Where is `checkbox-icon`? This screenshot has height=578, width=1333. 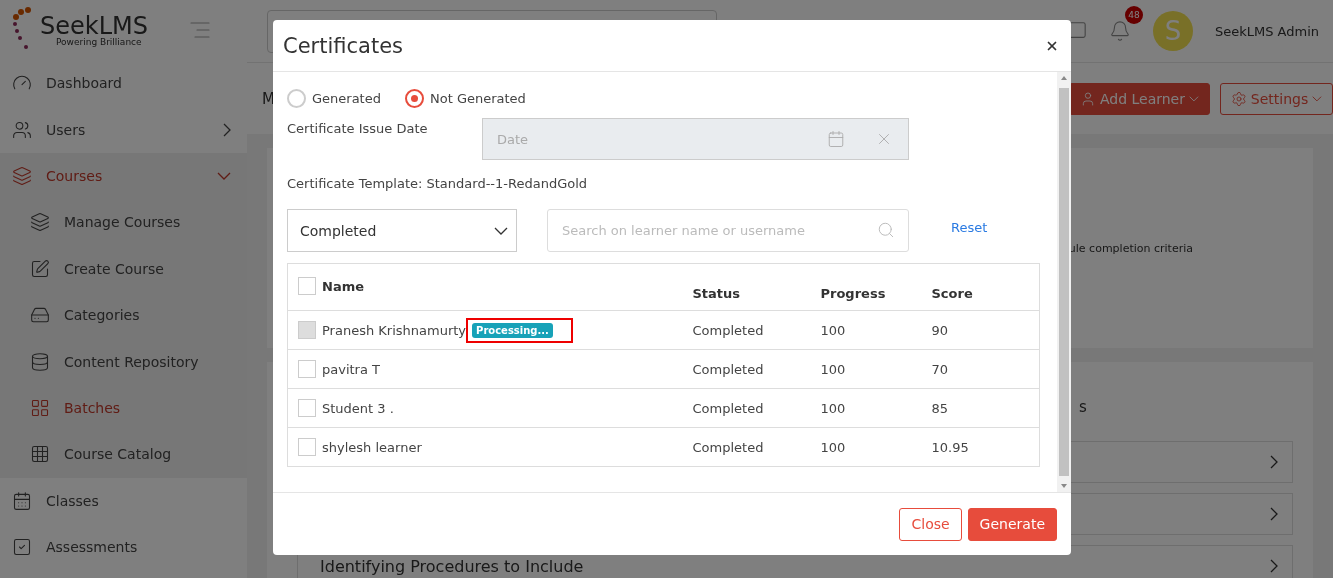
checkbox-icon is located at coordinates (22, 547).